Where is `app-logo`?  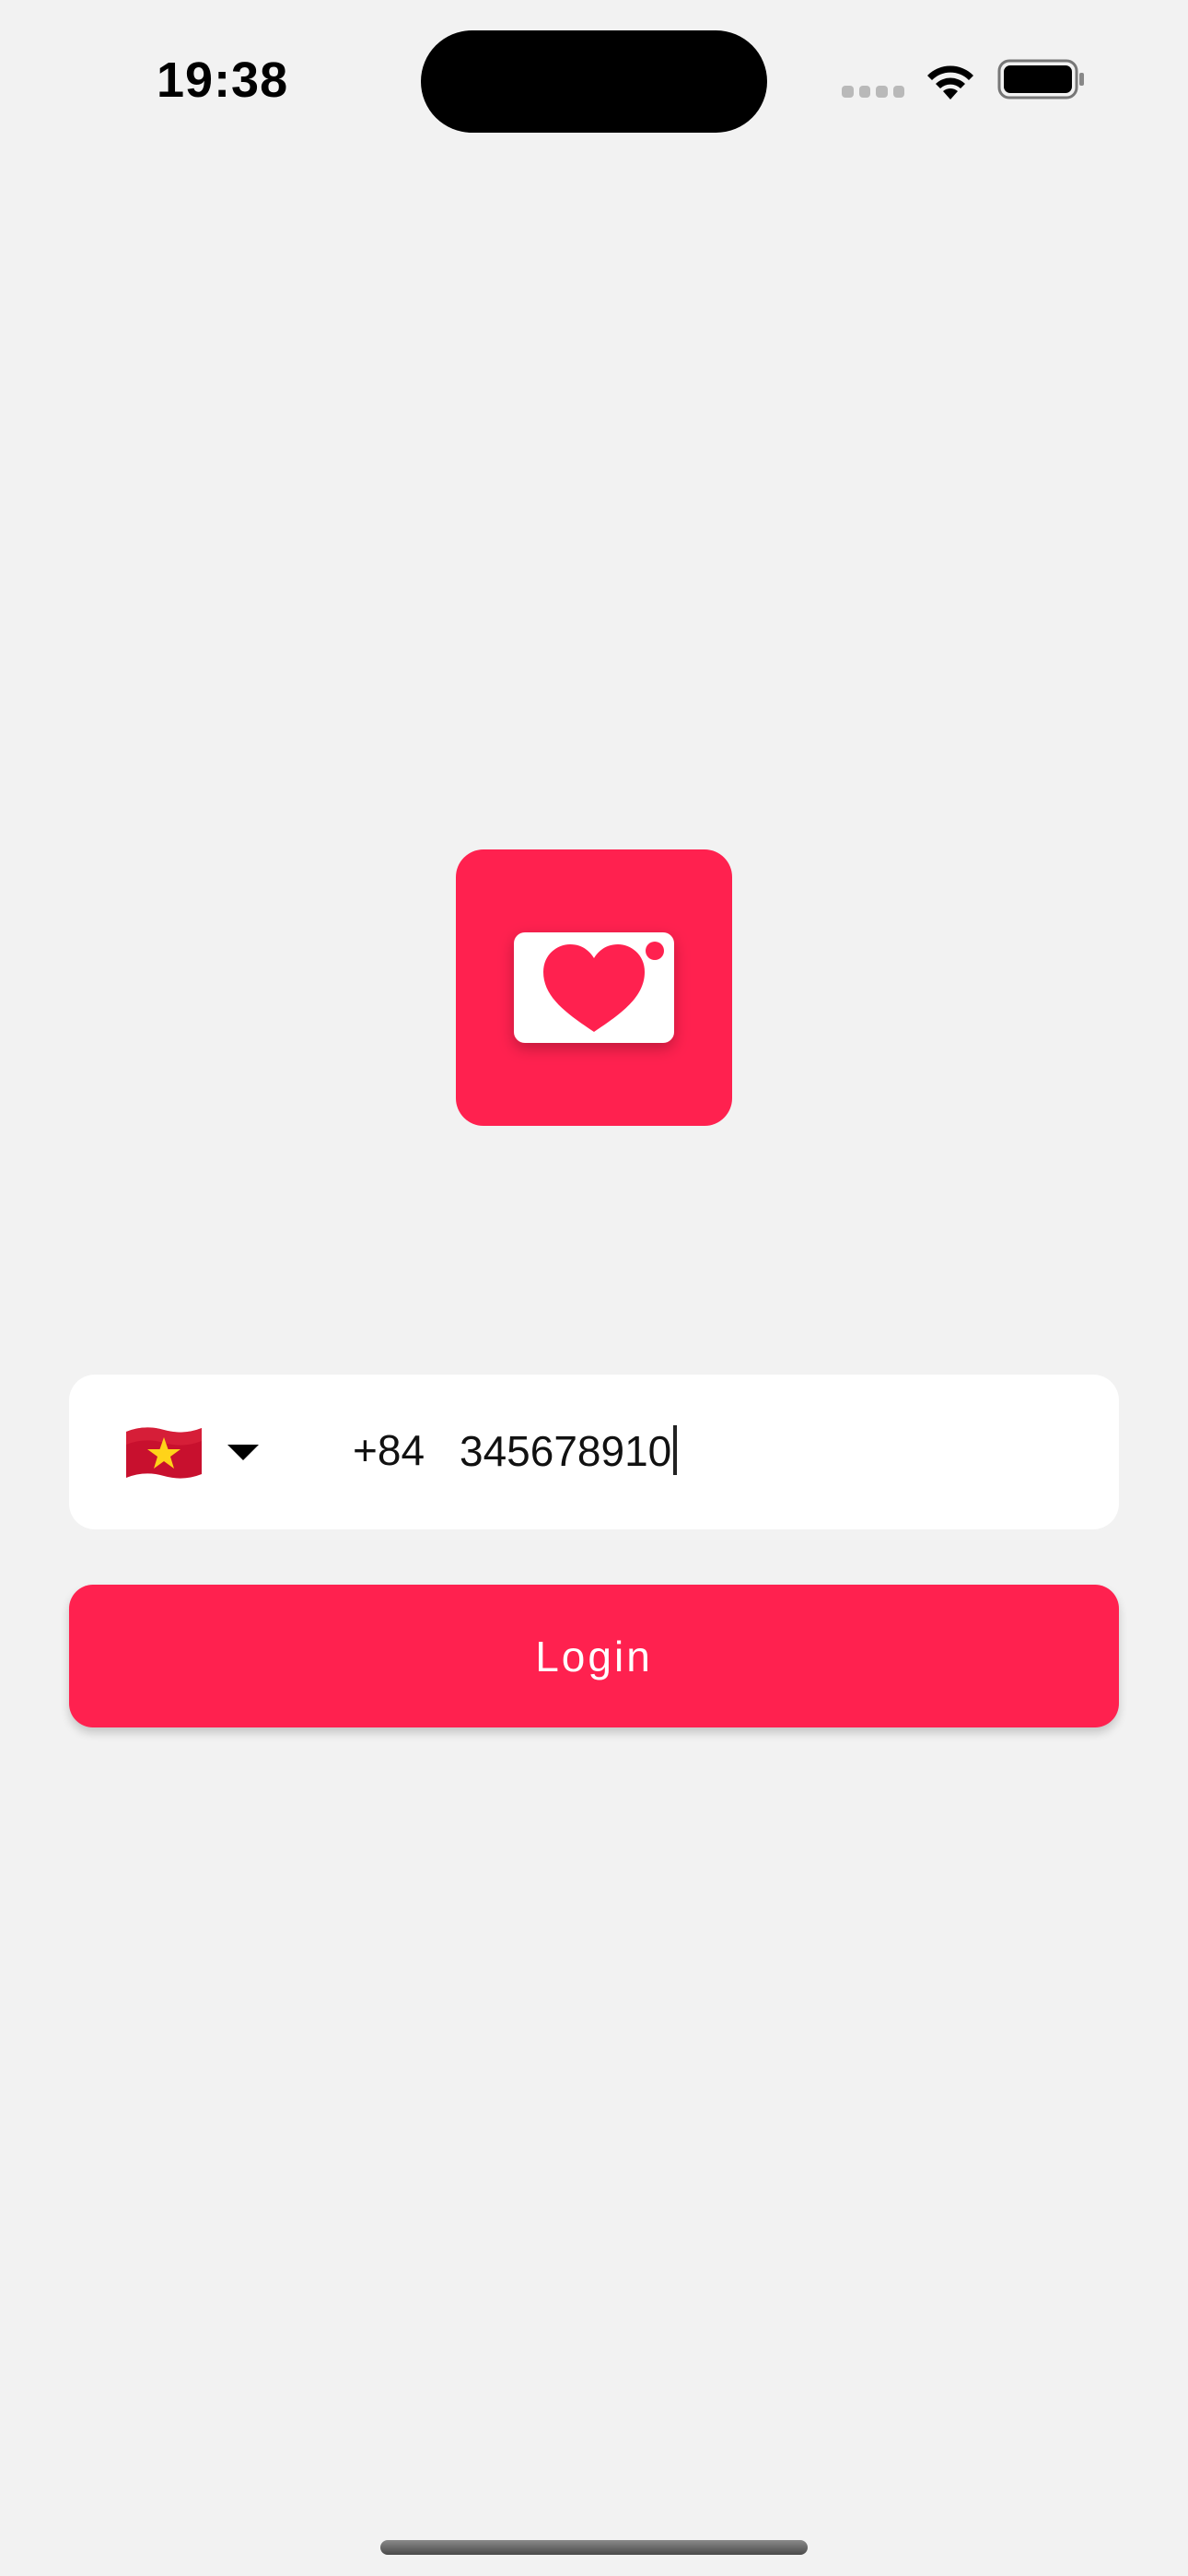
app-logo is located at coordinates (594, 987).